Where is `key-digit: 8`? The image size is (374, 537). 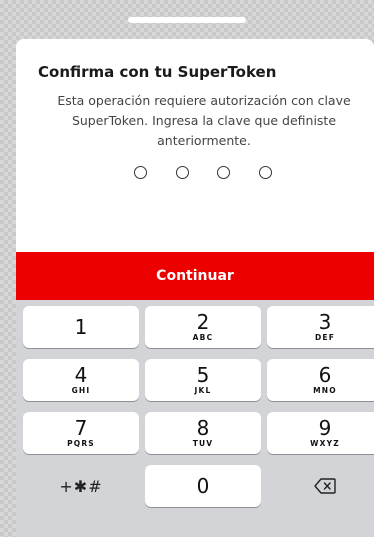 key-digit: 8 is located at coordinates (203, 428).